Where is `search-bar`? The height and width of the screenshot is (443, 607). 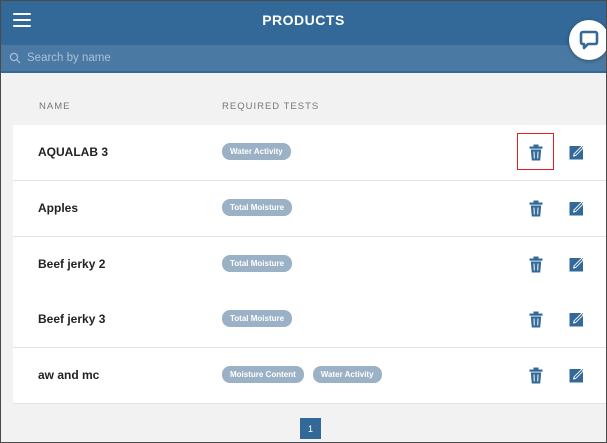
search-bar is located at coordinates (303, 58).